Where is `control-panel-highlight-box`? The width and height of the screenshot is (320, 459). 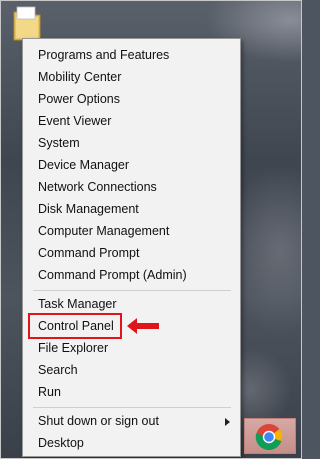 control-panel-highlight-box is located at coordinates (75, 326).